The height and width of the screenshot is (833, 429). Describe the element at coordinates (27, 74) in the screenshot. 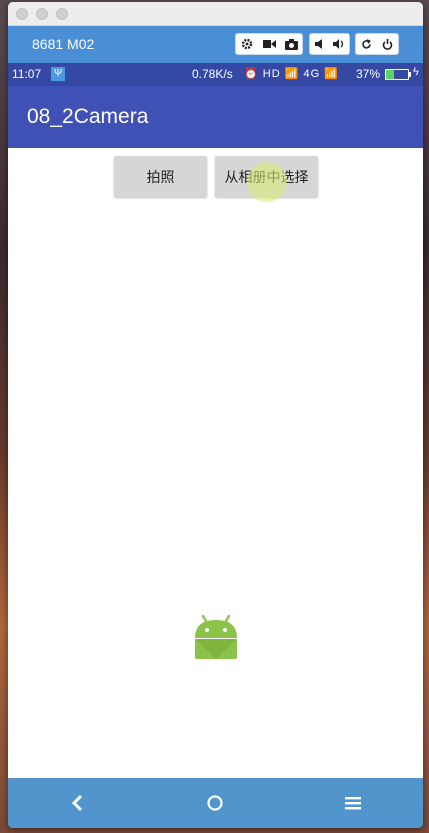

I see `clock: 11:07` at that location.